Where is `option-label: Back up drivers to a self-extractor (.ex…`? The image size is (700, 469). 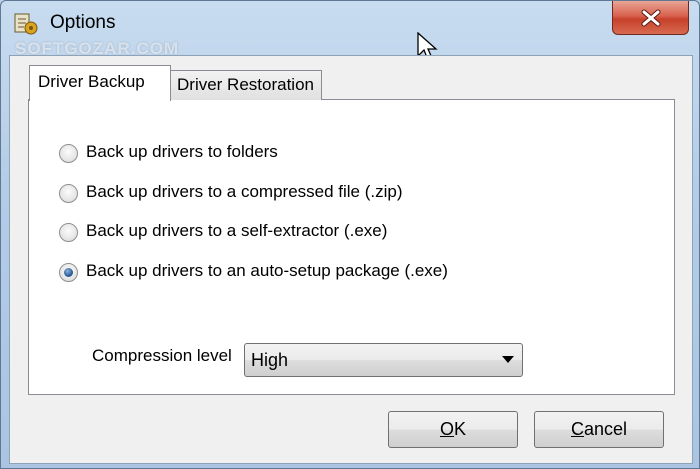
option-label: Back up drivers to a self-extractor (.ex… is located at coordinates (237, 230).